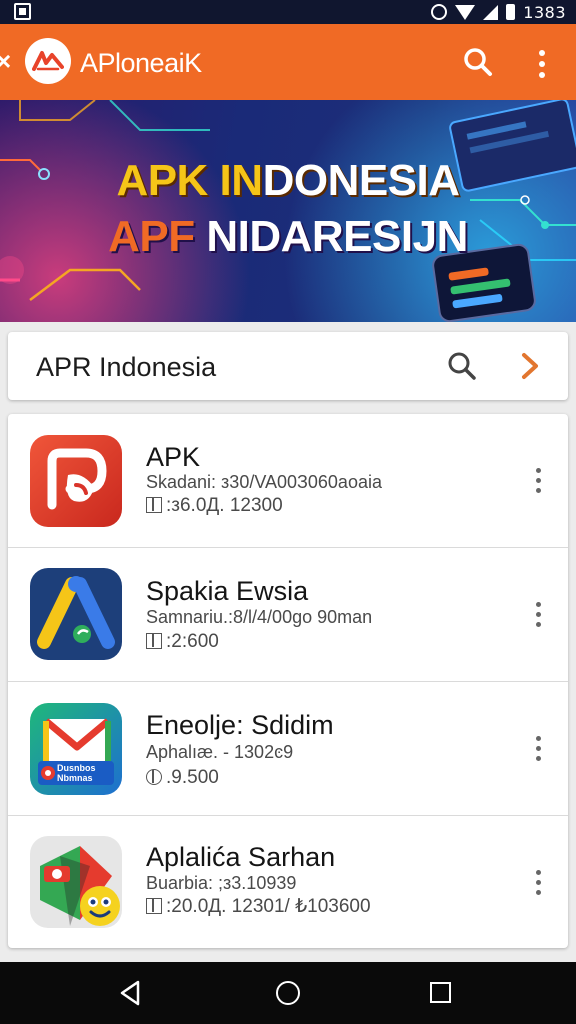  I want to click on status-bar: 1383, so click(288, 12).